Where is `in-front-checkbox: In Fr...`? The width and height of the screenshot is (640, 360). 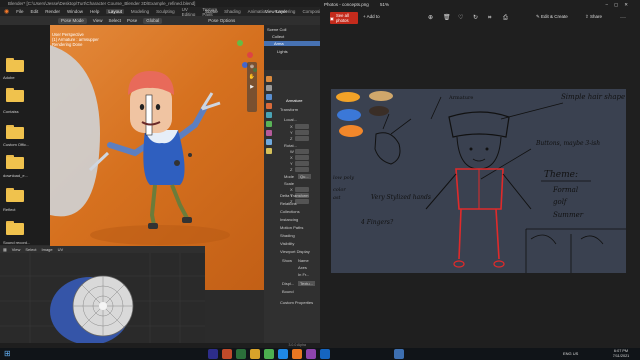 in-front-checkbox: In Fr... is located at coordinates (303, 274).